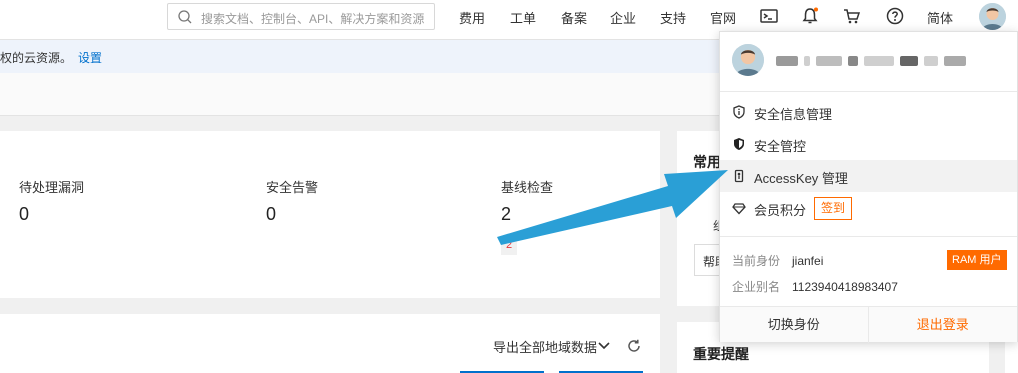 Image resolution: width=1018 pixels, height=373 pixels. I want to click on enterprise-alias-label: 企业别名, so click(756, 287).